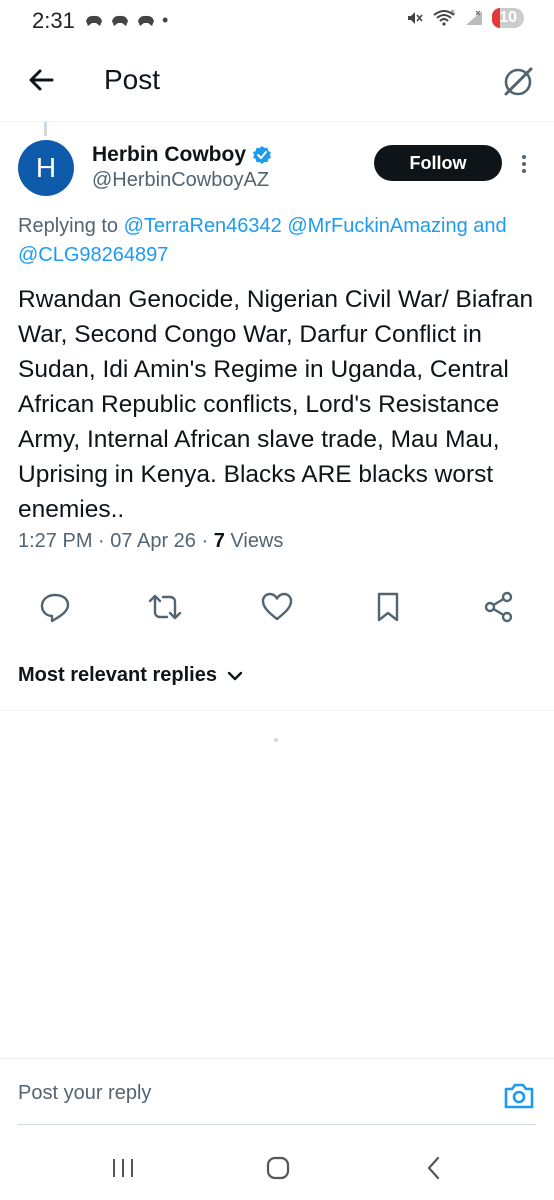 Image resolution: width=554 pixels, height=1200 pixels. What do you see at coordinates (519, 1096) in the screenshot?
I see `camera-icon` at bounding box center [519, 1096].